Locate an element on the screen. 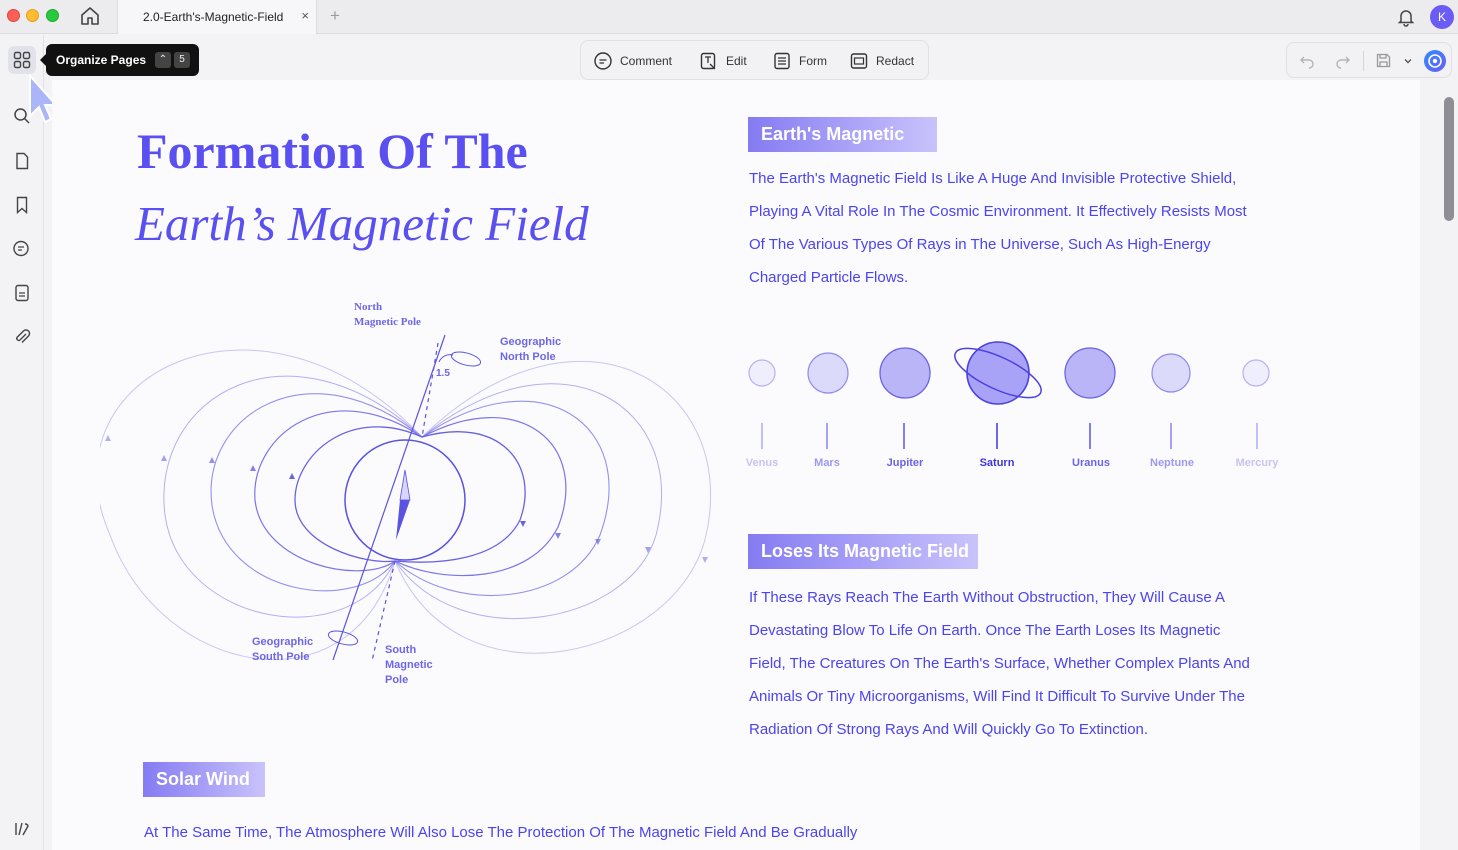 The image size is (1458, 850). label-line: Magnetic Pole is located at coordinates (387, 322).